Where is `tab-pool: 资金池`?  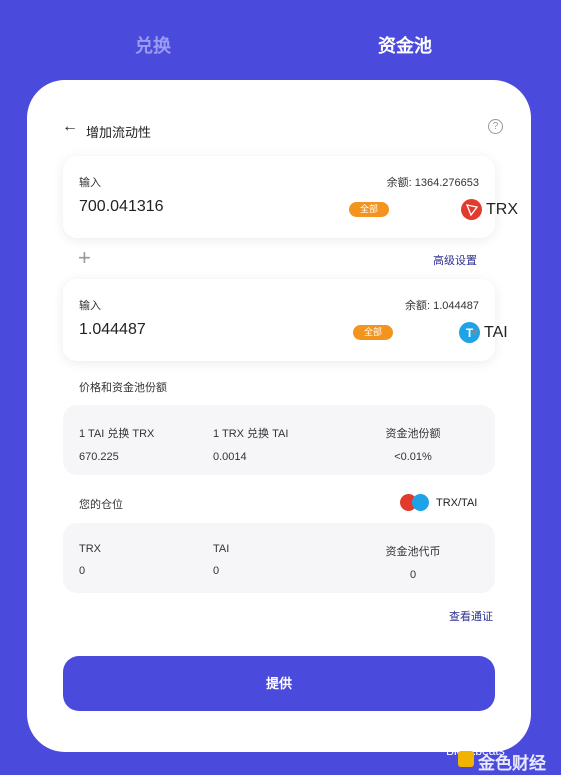 tab-pool: 资金池 is located at coordinates (405, 45).